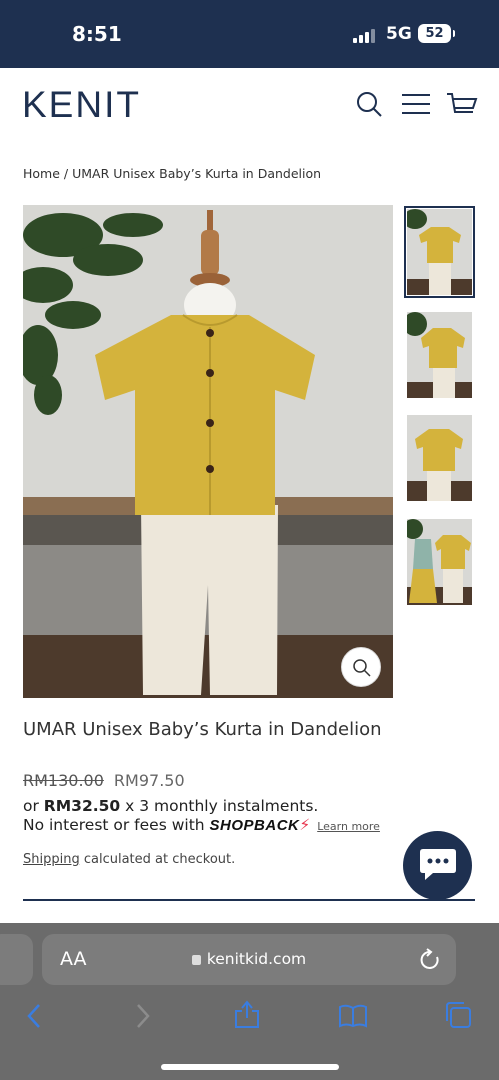 This screenshot has width=499, height=1080. Describe the element at coordinates (157, 859) in the screenshot. I see `shipping-text: calculated at checkout.` at that location.